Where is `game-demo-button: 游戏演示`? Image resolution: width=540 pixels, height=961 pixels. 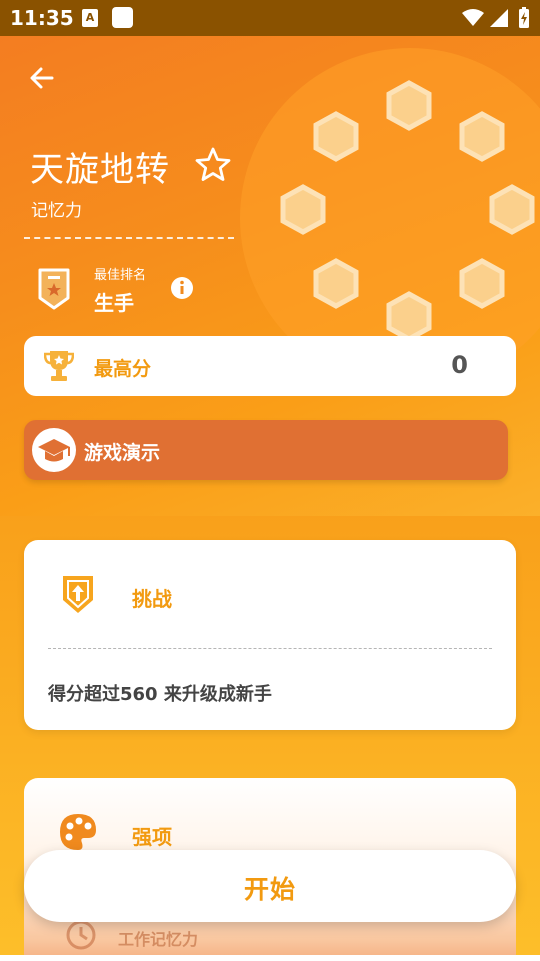
game-demo-button: 游戏演示 is located at coordinates (266, 450).